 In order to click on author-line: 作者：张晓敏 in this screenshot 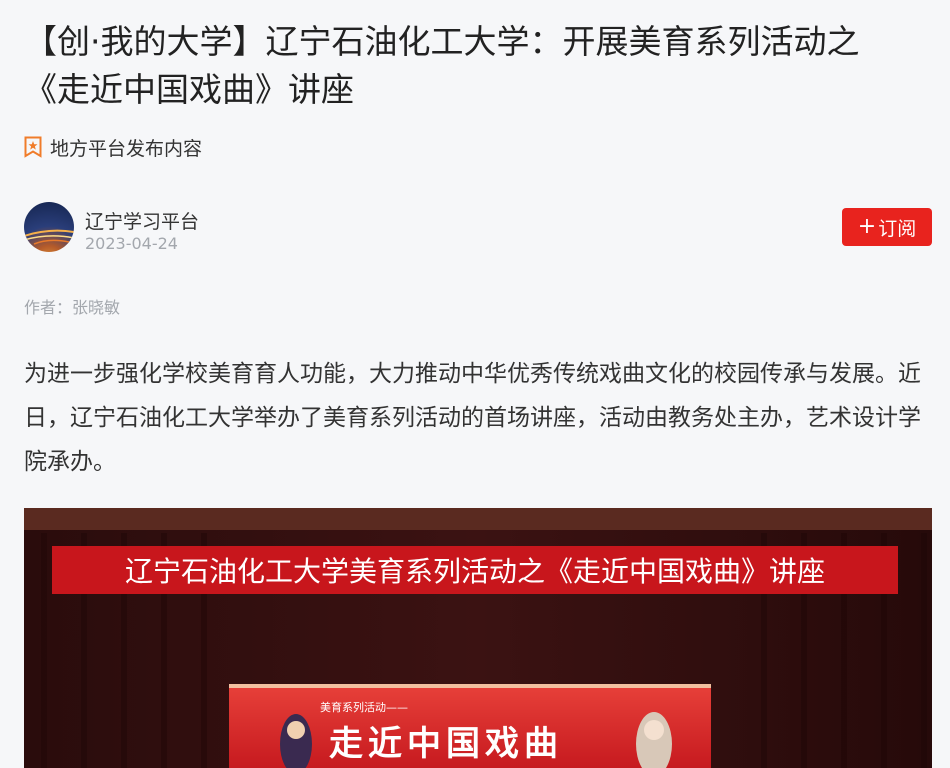, I will do `click(72, 307)`.